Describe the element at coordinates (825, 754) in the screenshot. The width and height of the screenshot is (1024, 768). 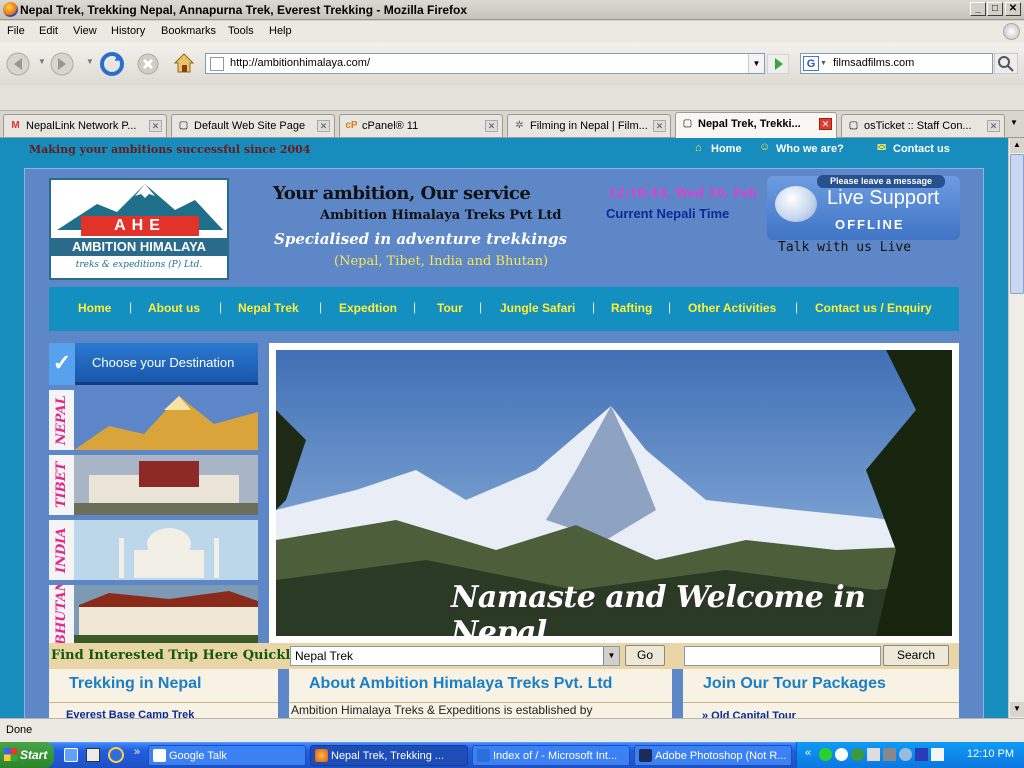
I see `tray-check-icon` at that location.